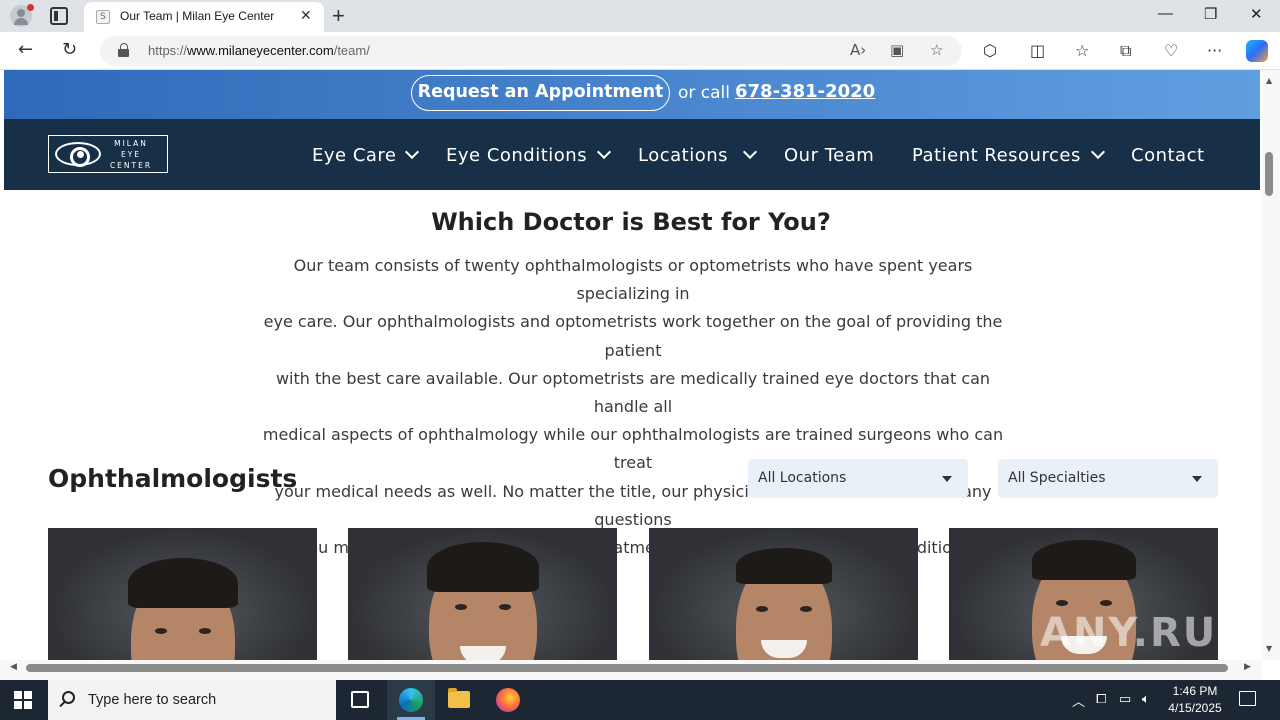 This screenshot has height=720, width=1280. Describe the element at coordinates (69, 49) in the screenshot. I see `refresh-icon: ↻` at that location.